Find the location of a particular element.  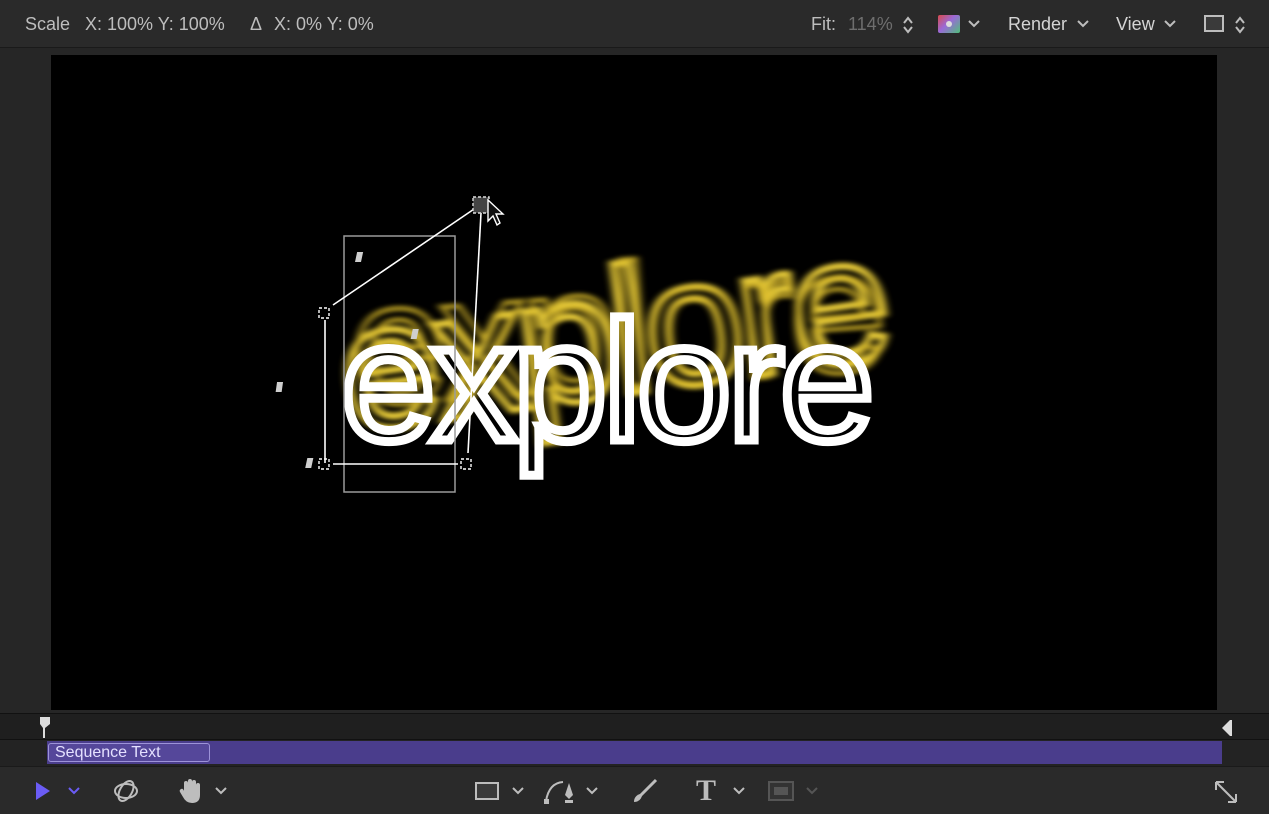

channels-color-icon is located at coordinates (949, 24).